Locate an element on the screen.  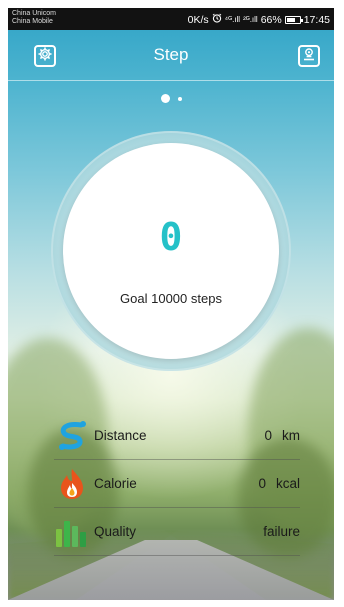
gear-icon is located at coordinates (45, 56).